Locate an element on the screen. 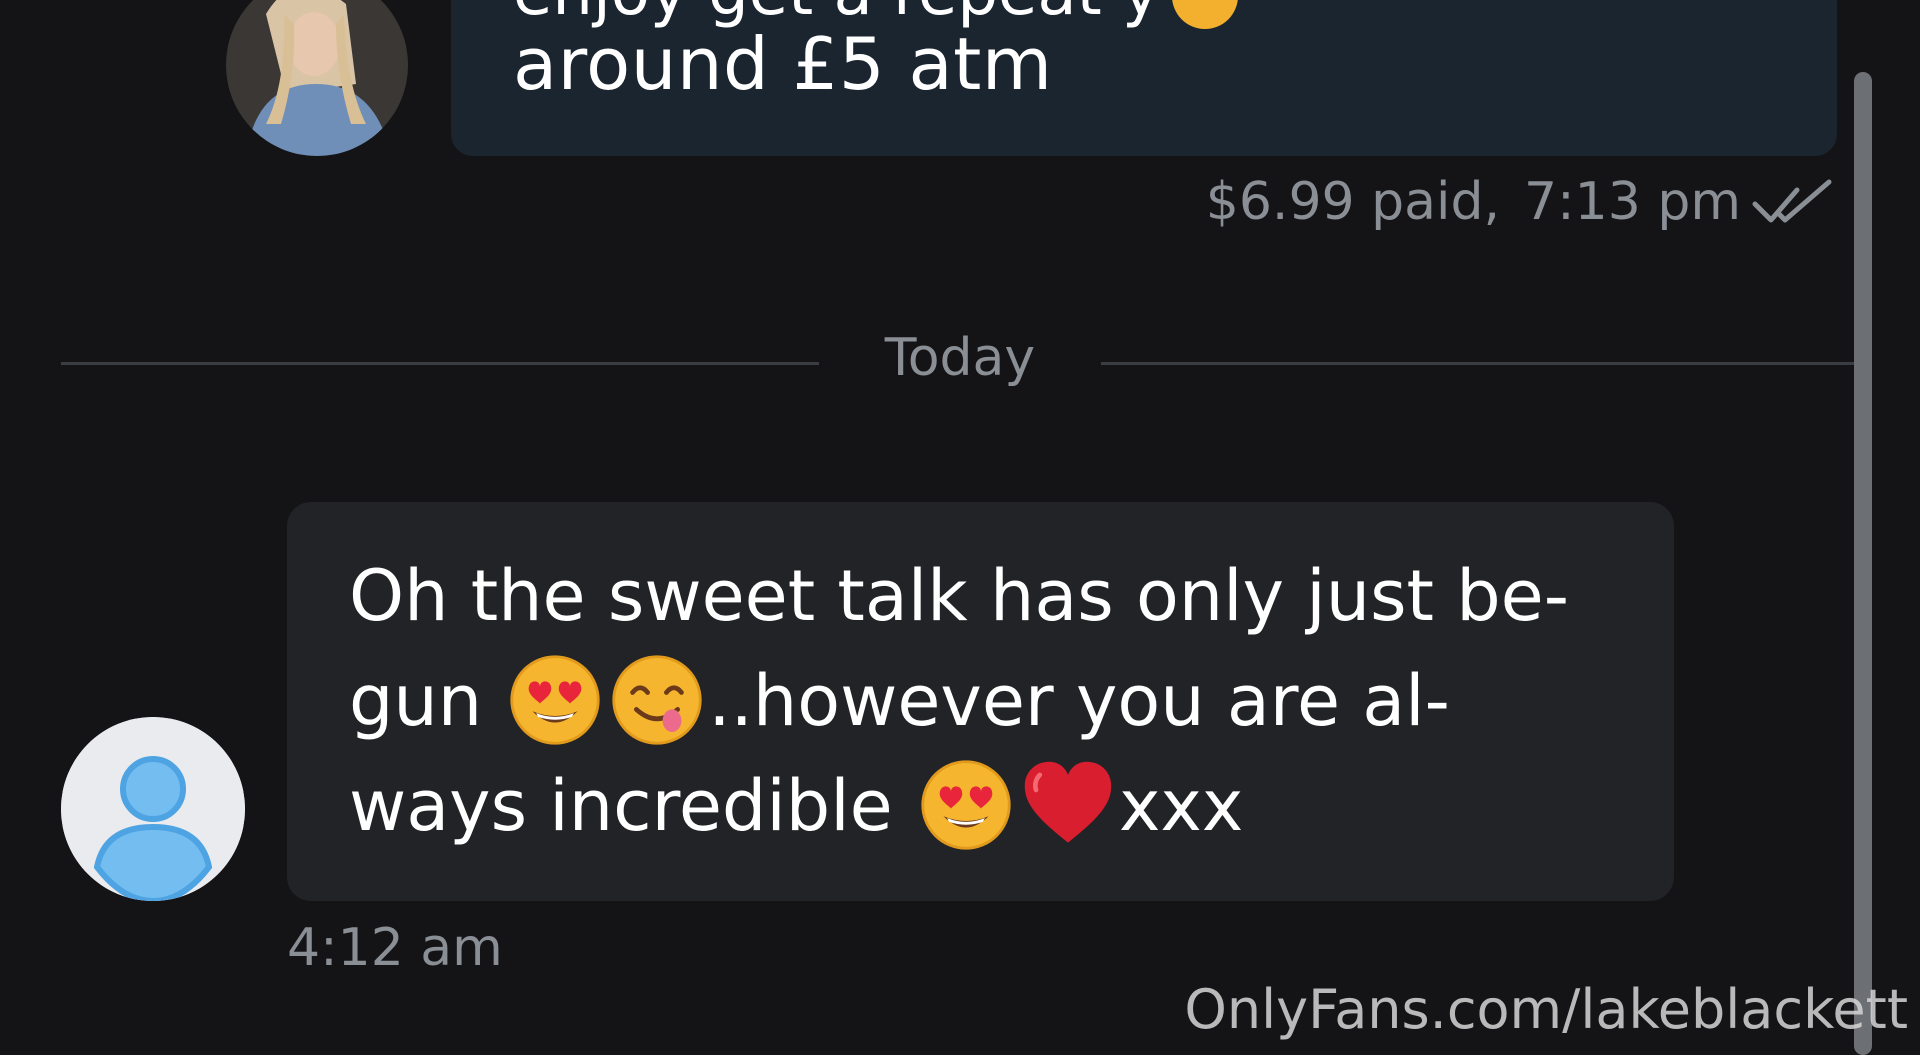 The image size is (1920, 1055). date-divider-line-left is located at coordinates (440, 363).